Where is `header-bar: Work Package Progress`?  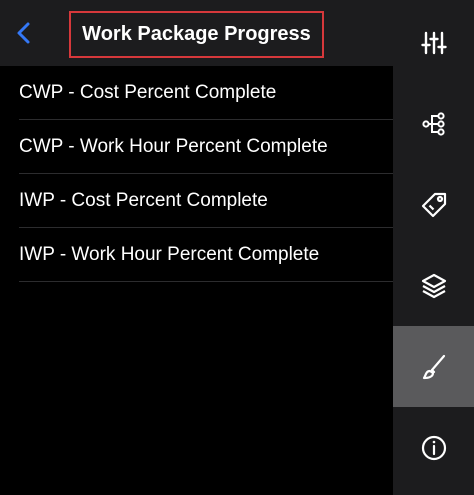 header-bar: Work Package Progress is located at coordinates (196, 33).